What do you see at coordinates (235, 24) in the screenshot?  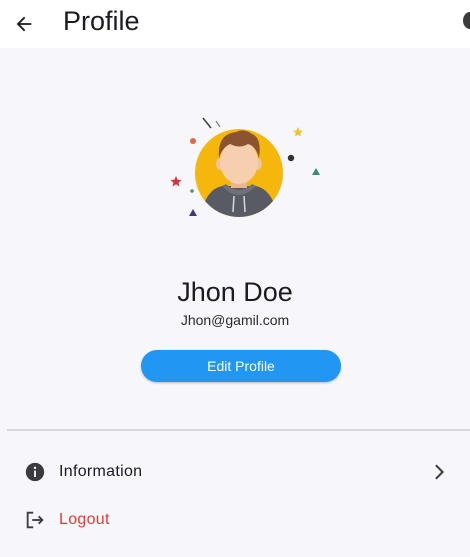 I see `app-bar: Profile` at bounding box center [235, 24].